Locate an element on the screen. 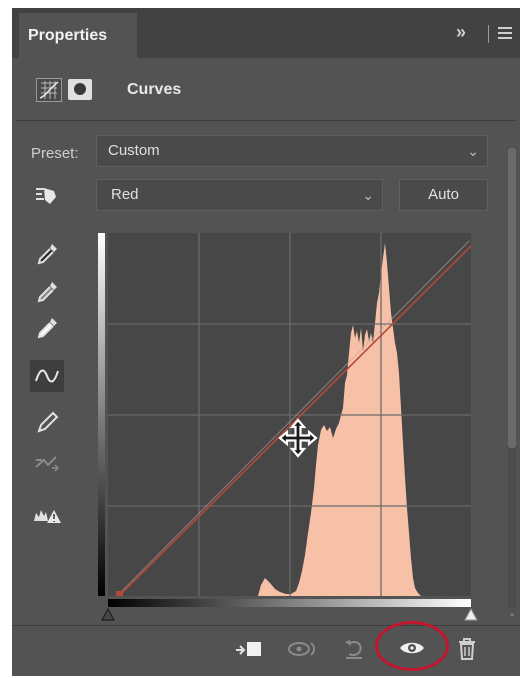  scrollbar-thumb is located at coordinates (512, 298).